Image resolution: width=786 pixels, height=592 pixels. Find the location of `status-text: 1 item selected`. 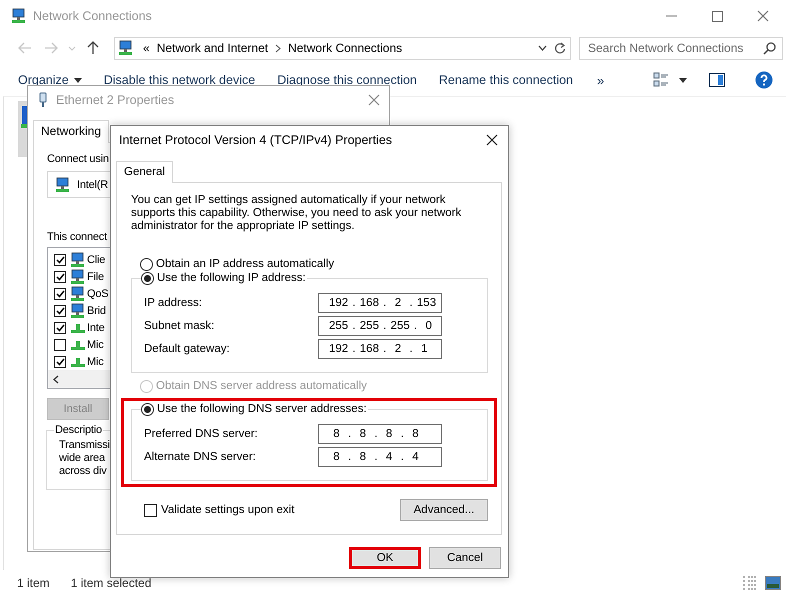

status-text: 1 item selected is located at coordinates (111, 583).